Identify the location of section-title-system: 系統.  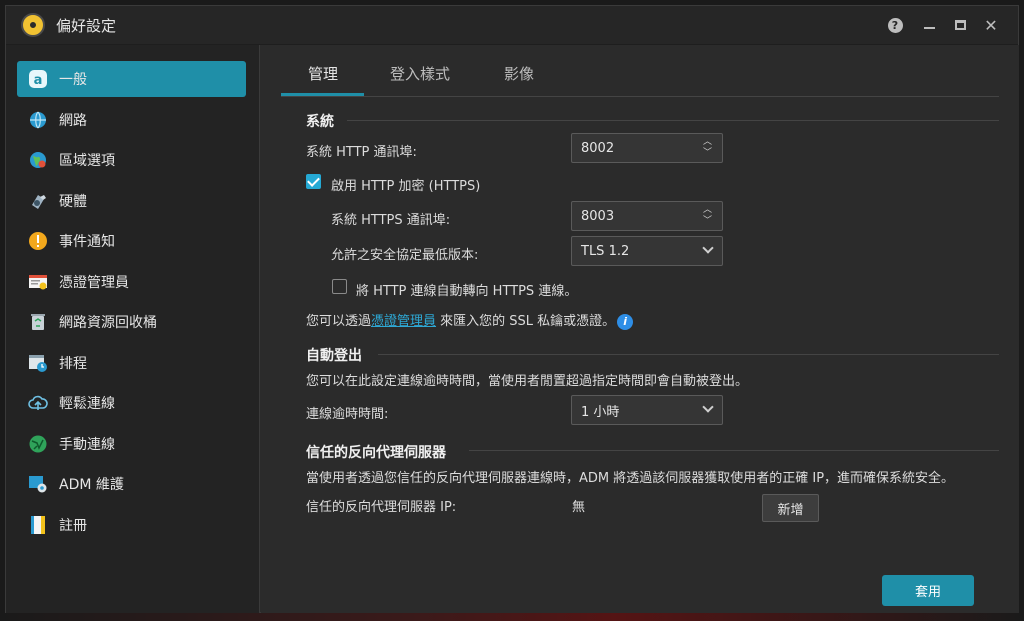
(320, 122).